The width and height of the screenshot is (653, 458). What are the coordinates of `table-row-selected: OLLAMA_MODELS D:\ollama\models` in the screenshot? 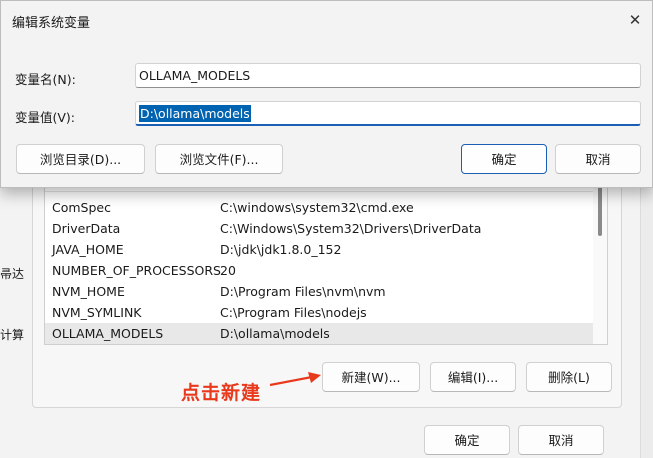 It's located at (319, 333).